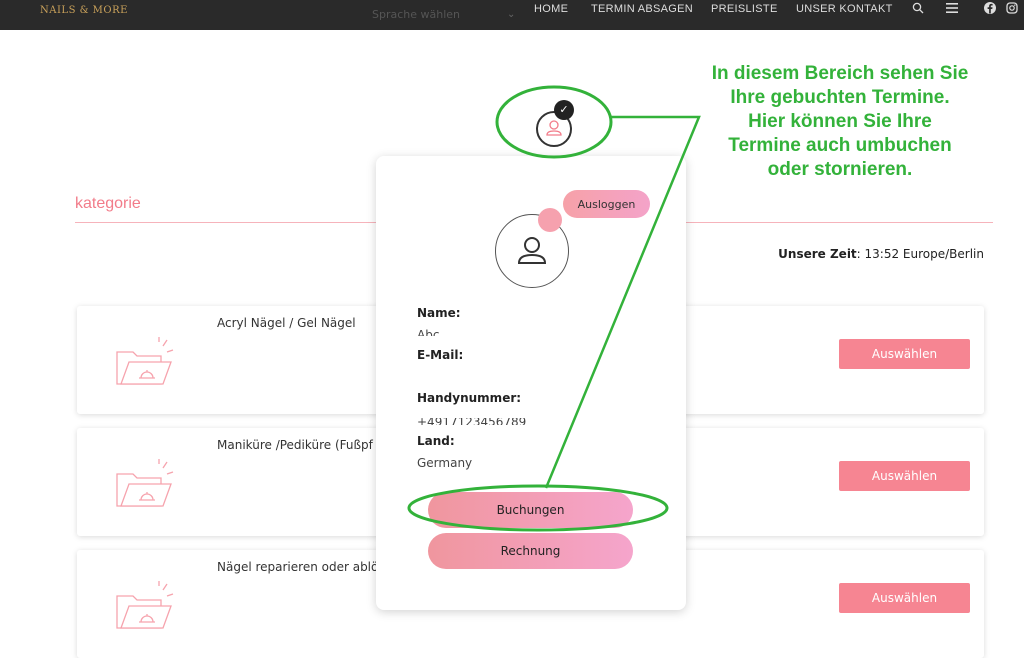 Image resolution: width=1024 pixels, height=658 pixels. What do you see at coordinates (840, 145) in the screenshot?
I see `annotation-line-4: Termine auch umbuchen` at bounding box center [840, 145].